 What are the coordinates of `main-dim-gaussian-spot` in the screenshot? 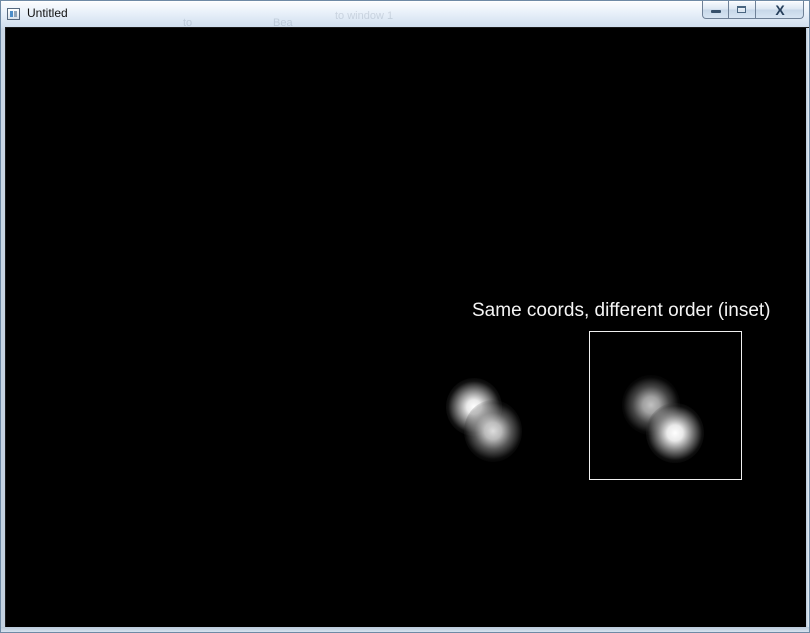 It's located at (493, 431).